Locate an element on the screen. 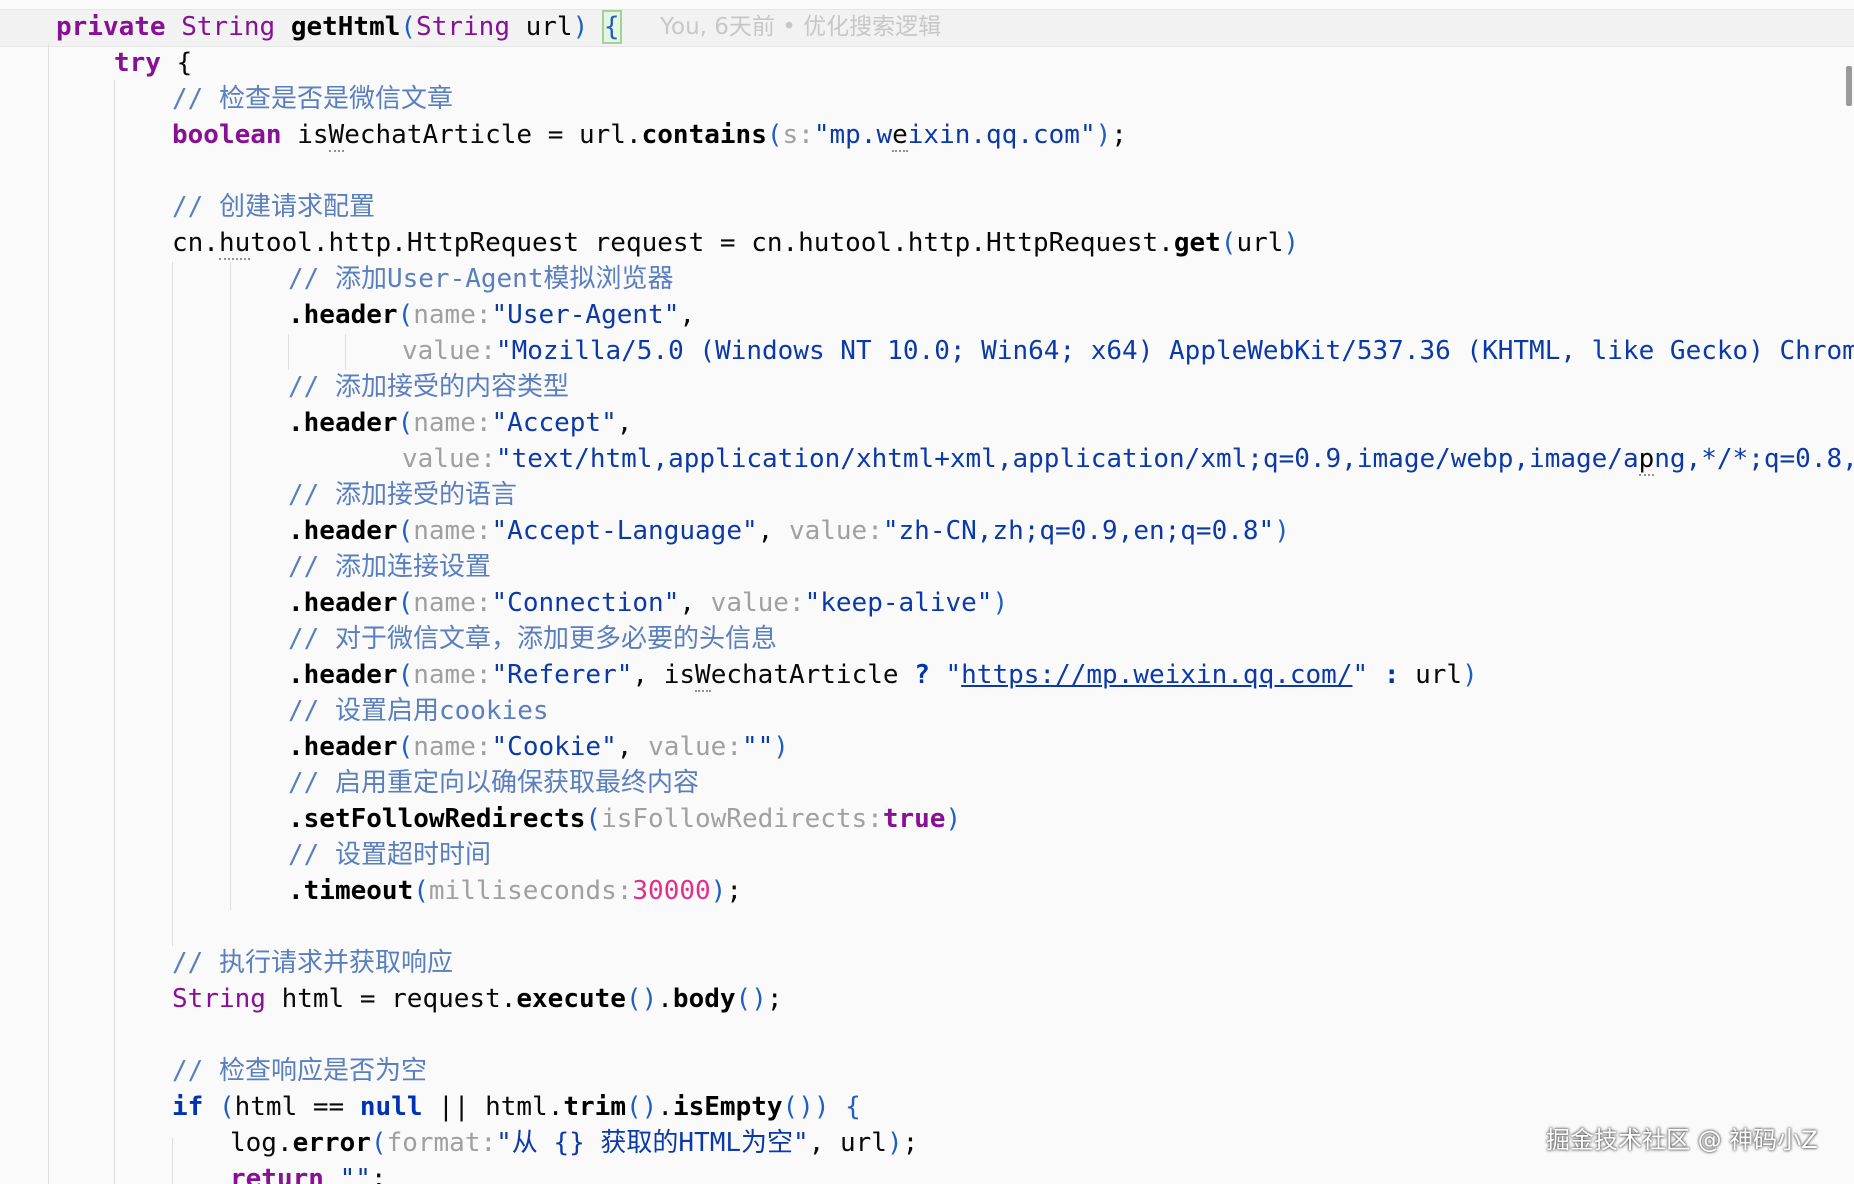  code-line: // 检查响应是否为空 is located at coordinates (299, 1071).